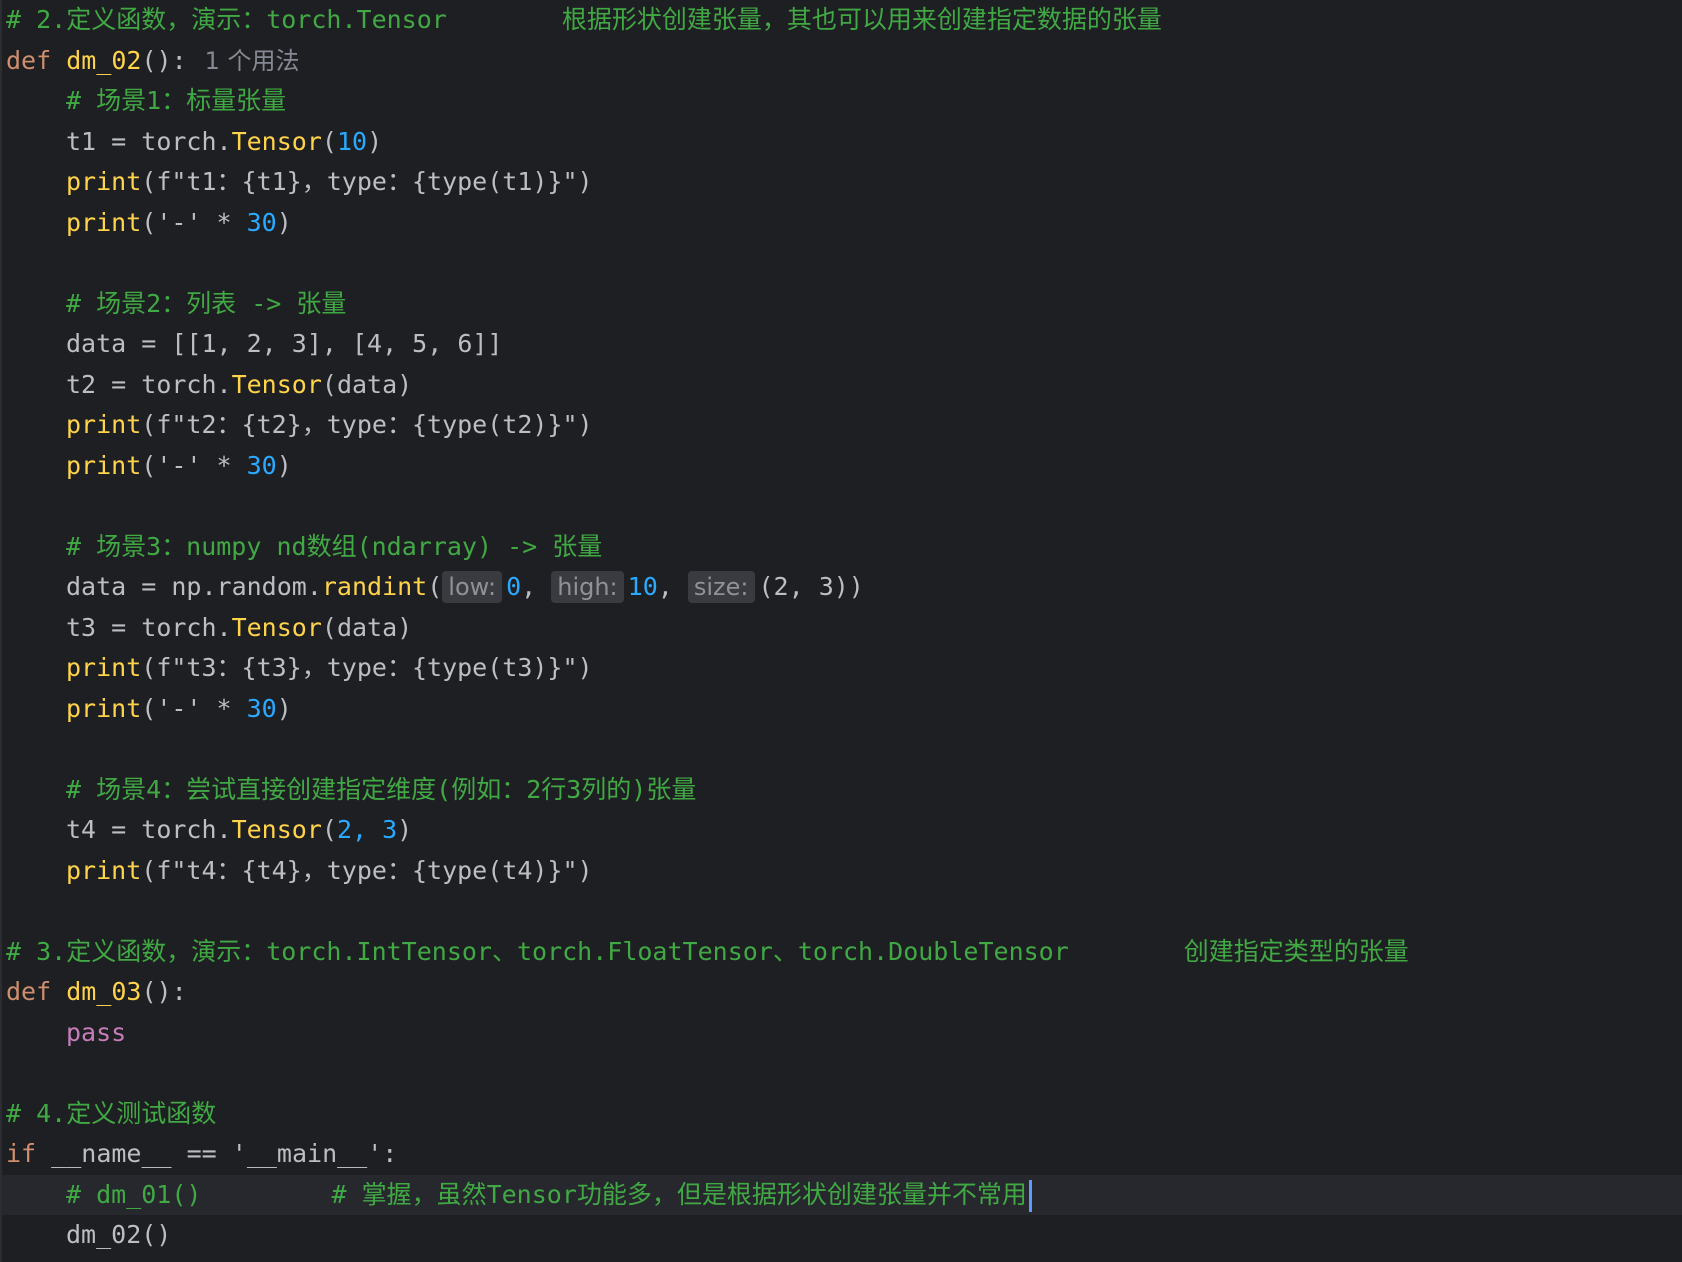  Describe the element at coordinates (842, 182) in the screenshot. I see `code-line: print(f"t1：{t1}，type：{type(t1)}")` at that location.